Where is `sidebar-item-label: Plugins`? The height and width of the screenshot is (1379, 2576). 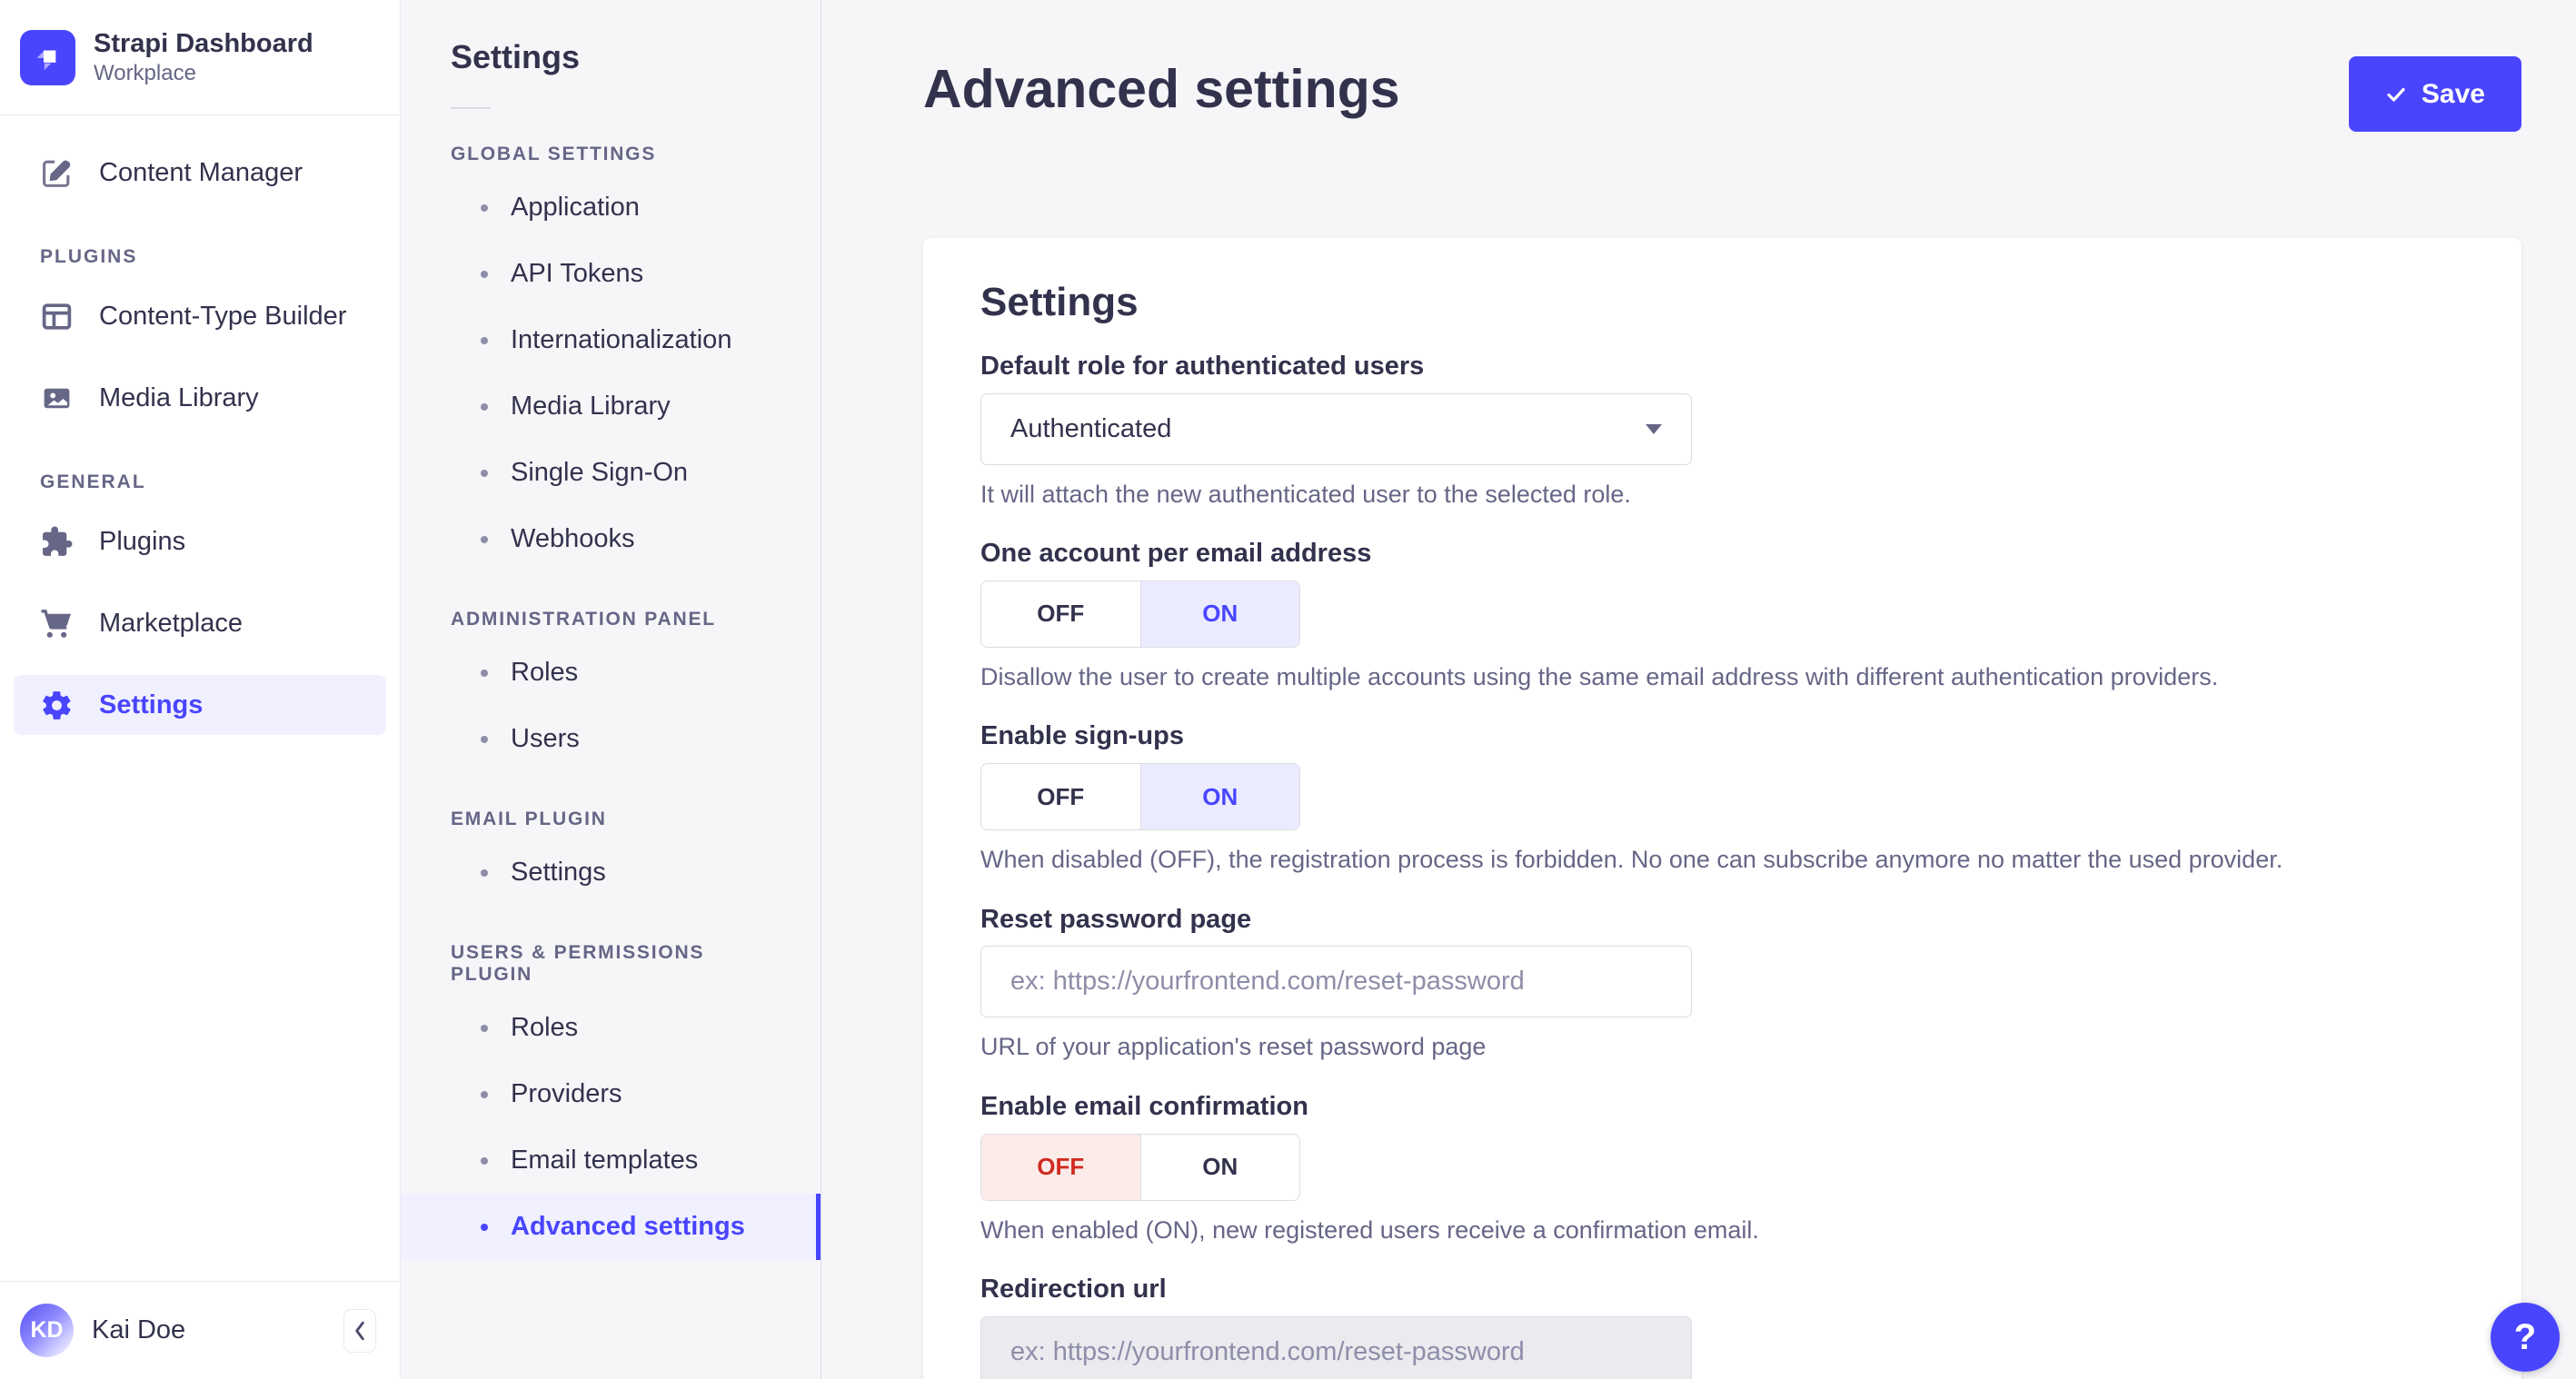 sidebar-item-label: Plugins is located at coordinates (143, 541).